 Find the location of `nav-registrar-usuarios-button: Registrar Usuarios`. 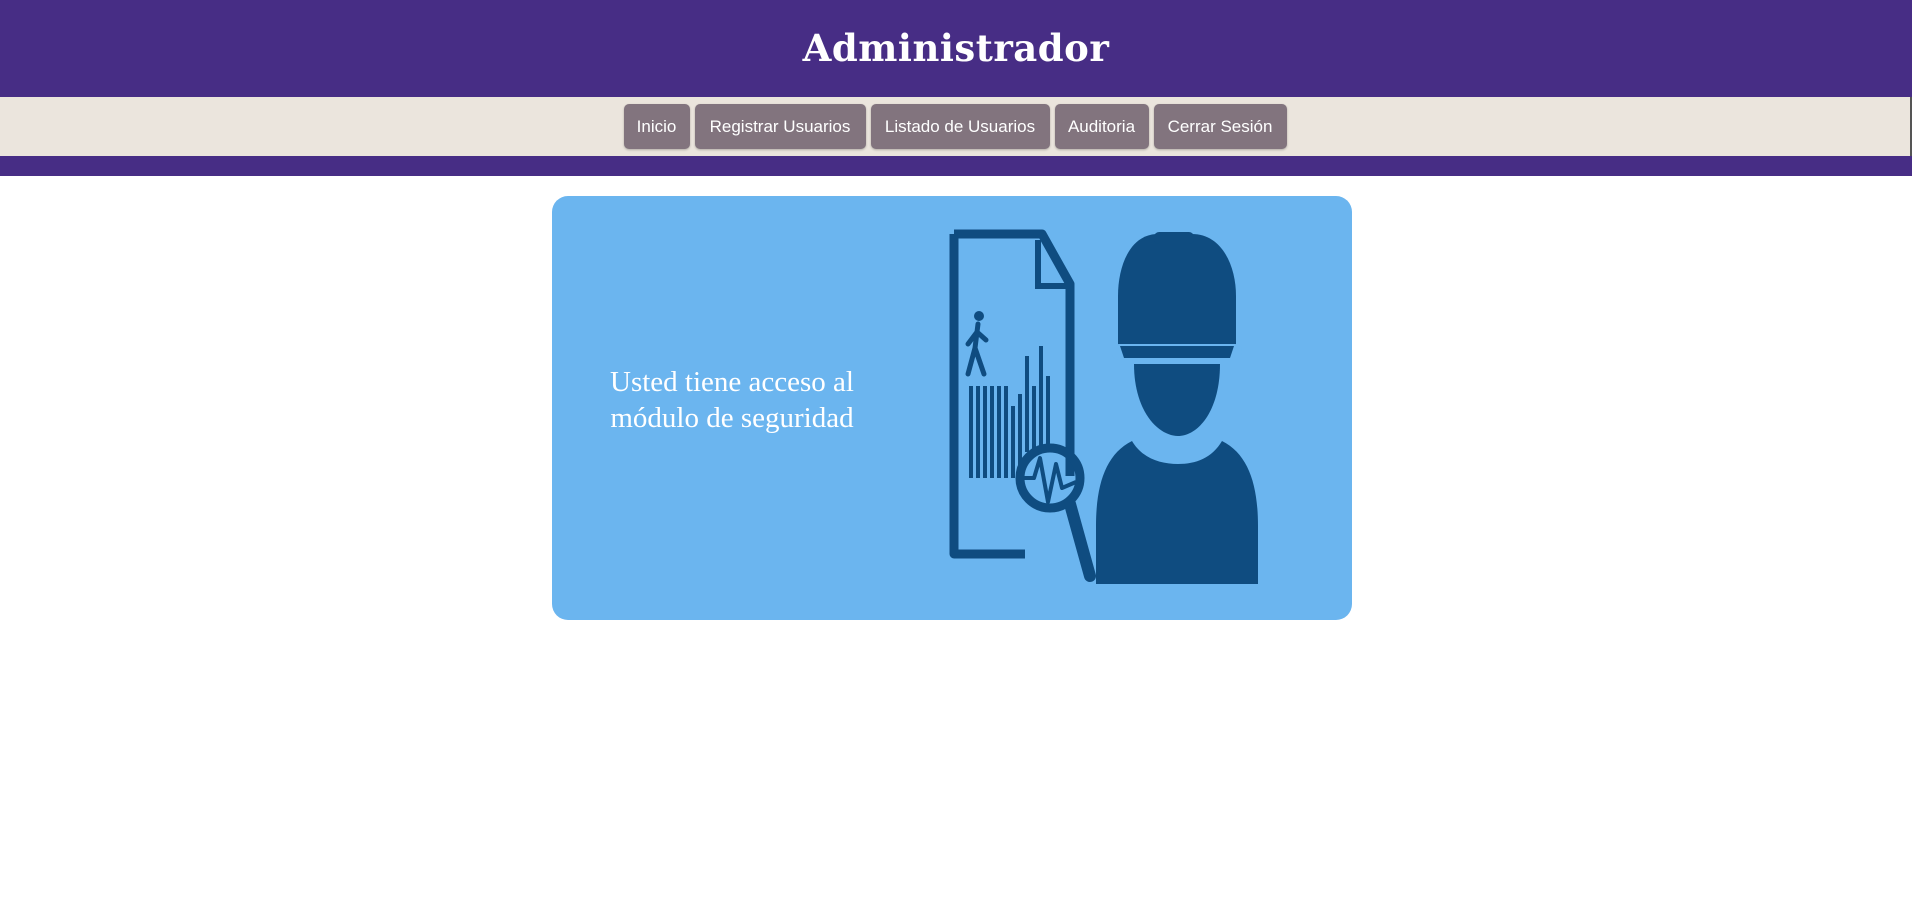

nav-registrar-usuarios-button: Registrar Usuarios is located at coordinates (780, 126).